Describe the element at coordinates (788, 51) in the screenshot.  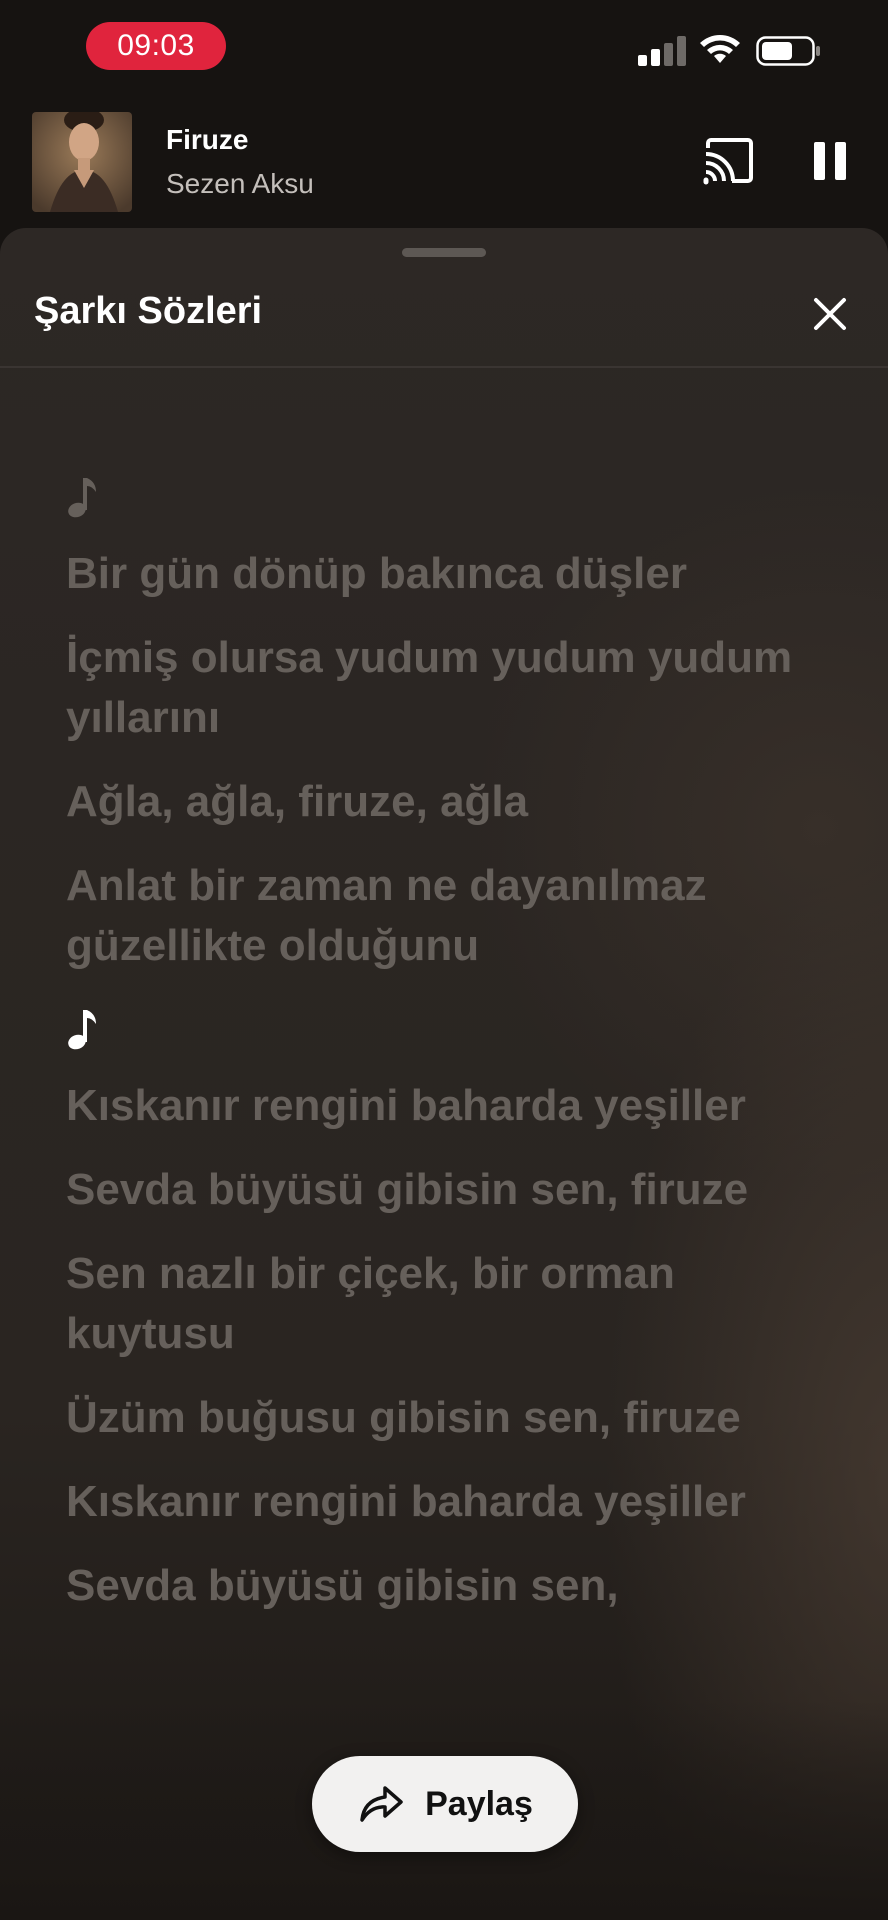
I see `battery-icon` at that location.